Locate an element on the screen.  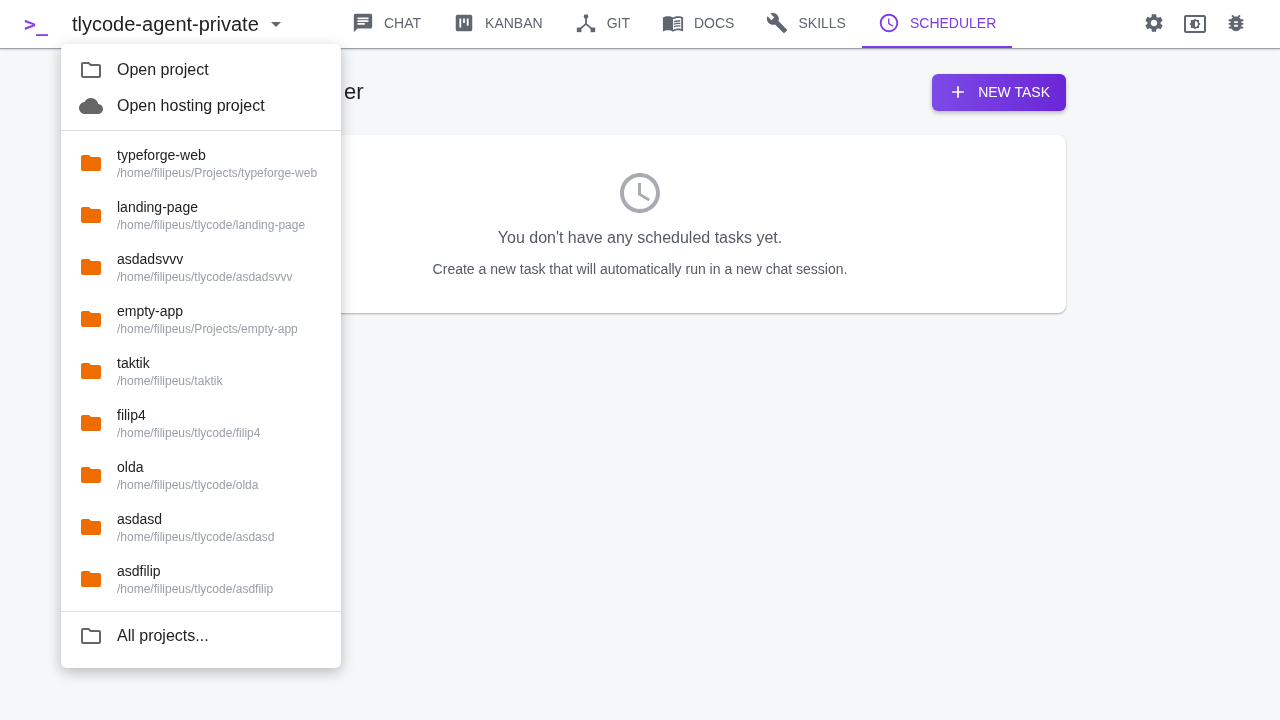
project-item: asdasd /home/filipeus/tlycode/asdasd is located at coordinates (201, 527).